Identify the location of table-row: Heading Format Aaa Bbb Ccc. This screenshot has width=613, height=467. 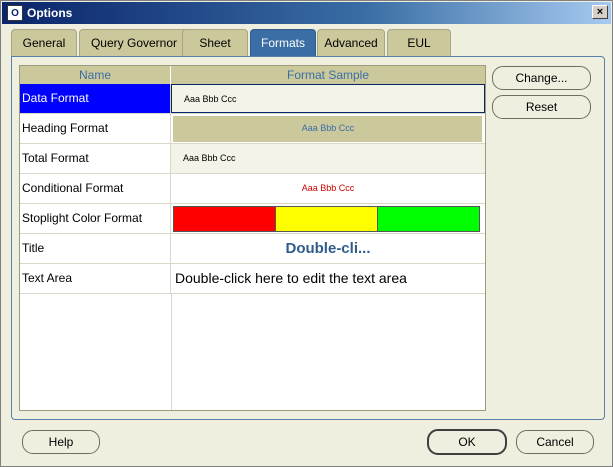
(252, 129).